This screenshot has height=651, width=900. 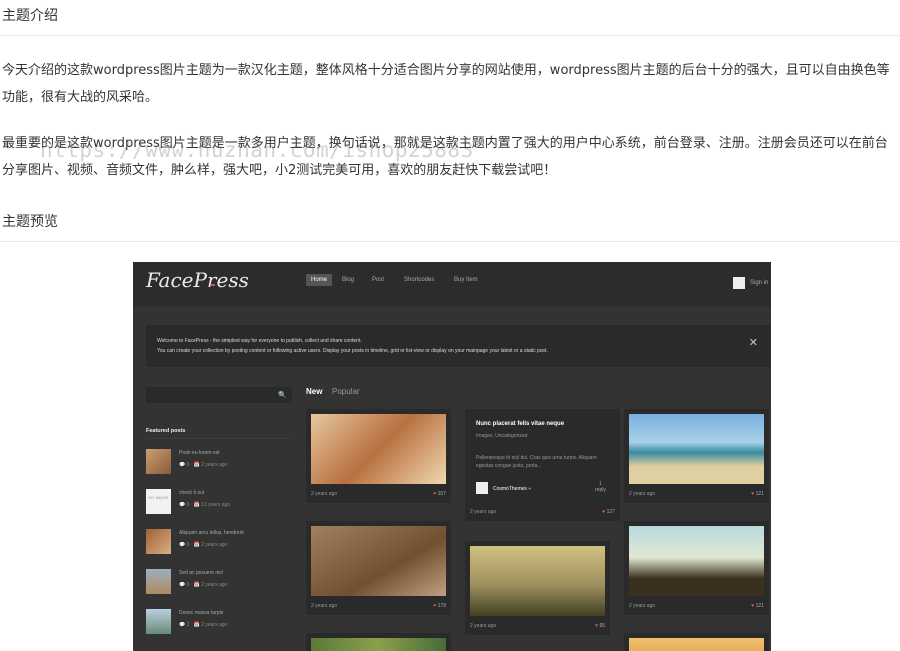 I want to click on featured-post: Donec massa turpis 💬 2 📅 2 years ago, so click(x=221, y=624).